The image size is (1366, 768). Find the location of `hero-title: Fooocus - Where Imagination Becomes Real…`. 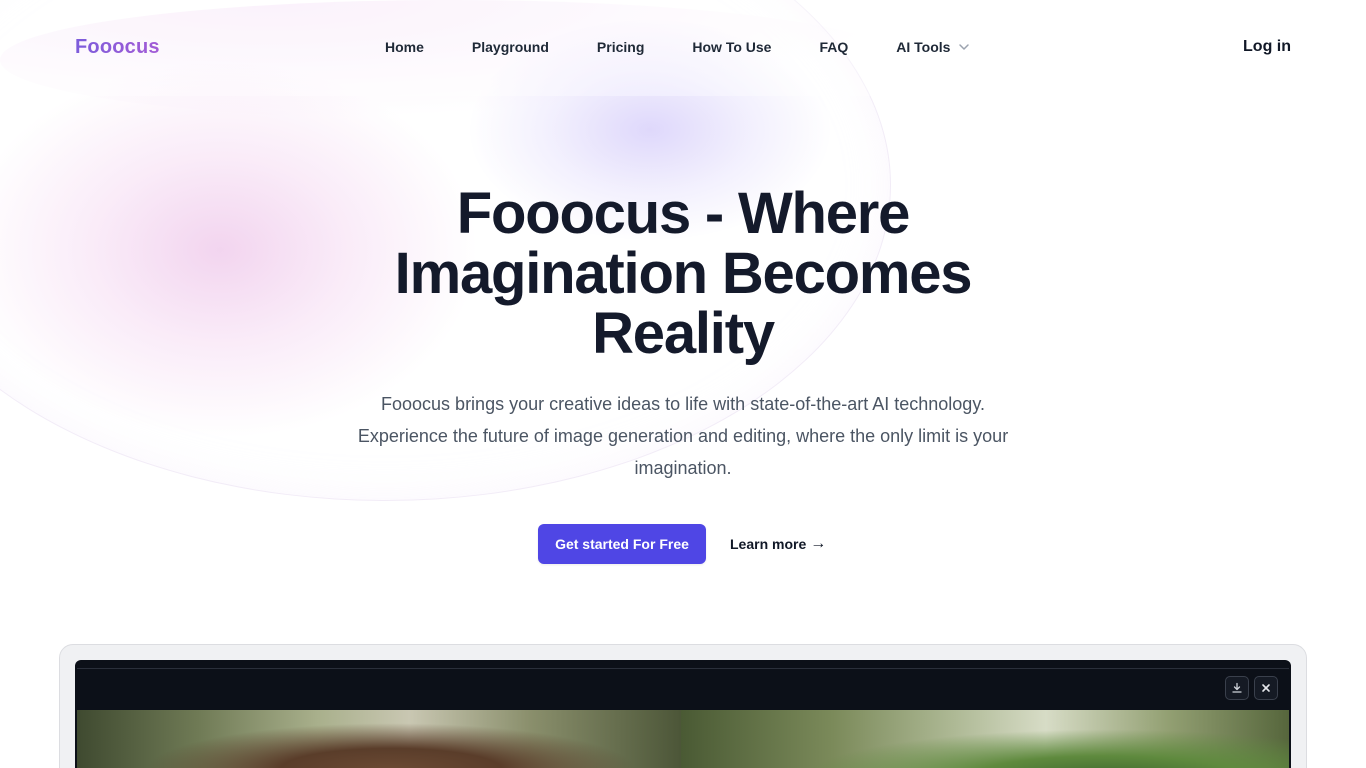

hero-title: Fooocus - Where Imagination Becomes Real… is located at coordinates (683, 273).